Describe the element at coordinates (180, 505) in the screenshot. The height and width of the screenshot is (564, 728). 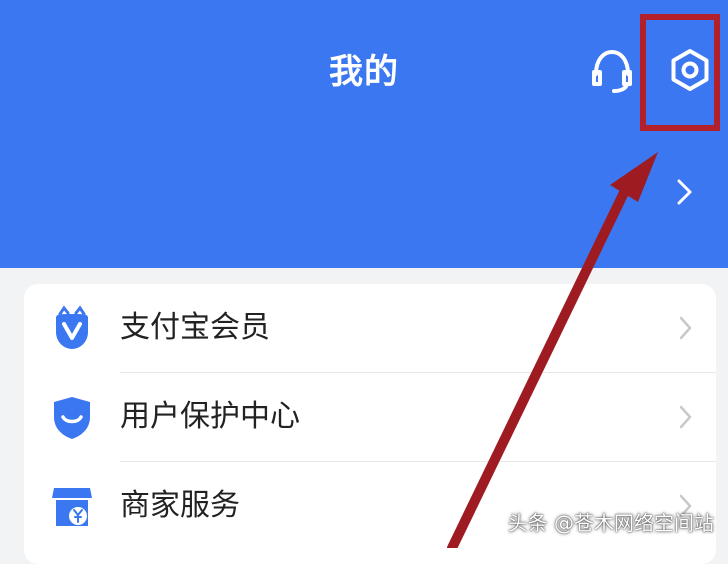
I see `menu-item-label: 商家服务` at that location.